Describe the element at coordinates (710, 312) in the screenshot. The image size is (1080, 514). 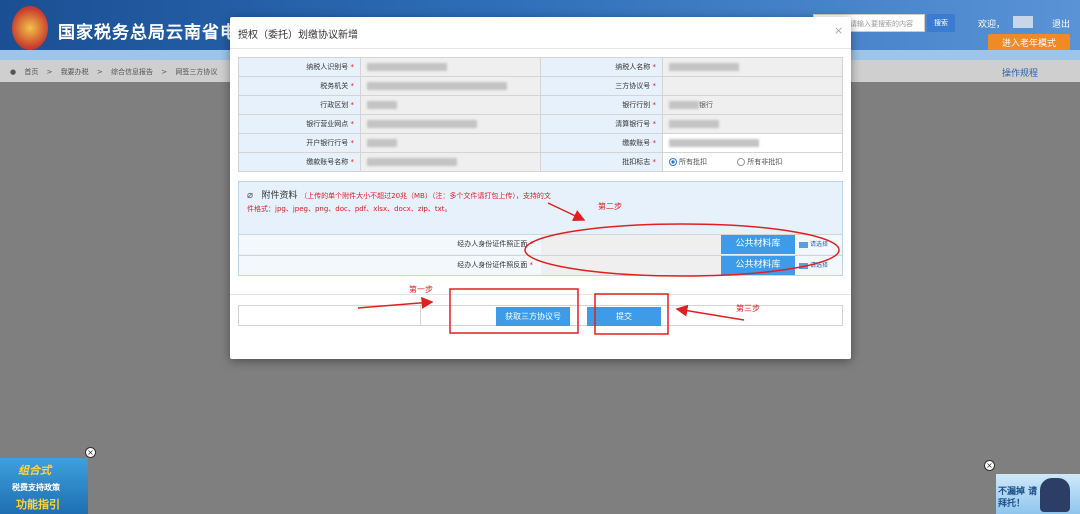
I see `arrow-step3` at that location.